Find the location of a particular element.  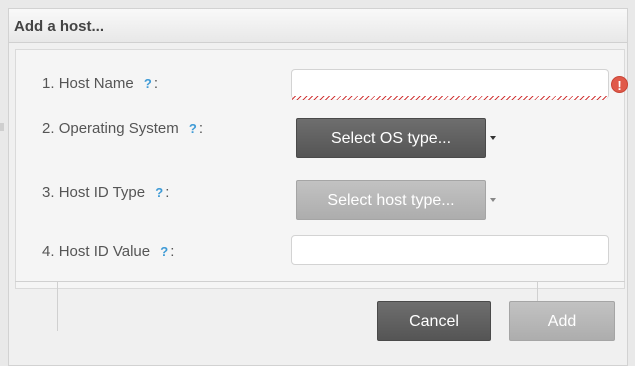

operating-system-help-icon: ? is located at coordinates (193, 128).